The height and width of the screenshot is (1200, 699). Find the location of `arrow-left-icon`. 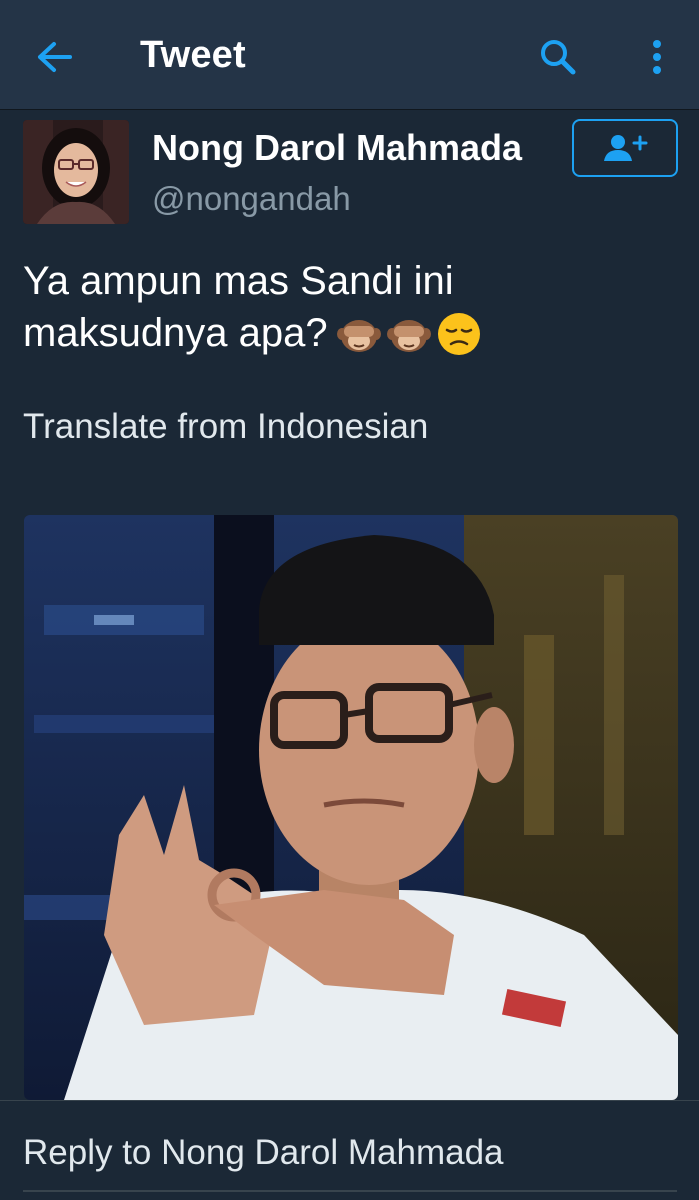

arrow-left-icon is located at coordinates (55, 57).